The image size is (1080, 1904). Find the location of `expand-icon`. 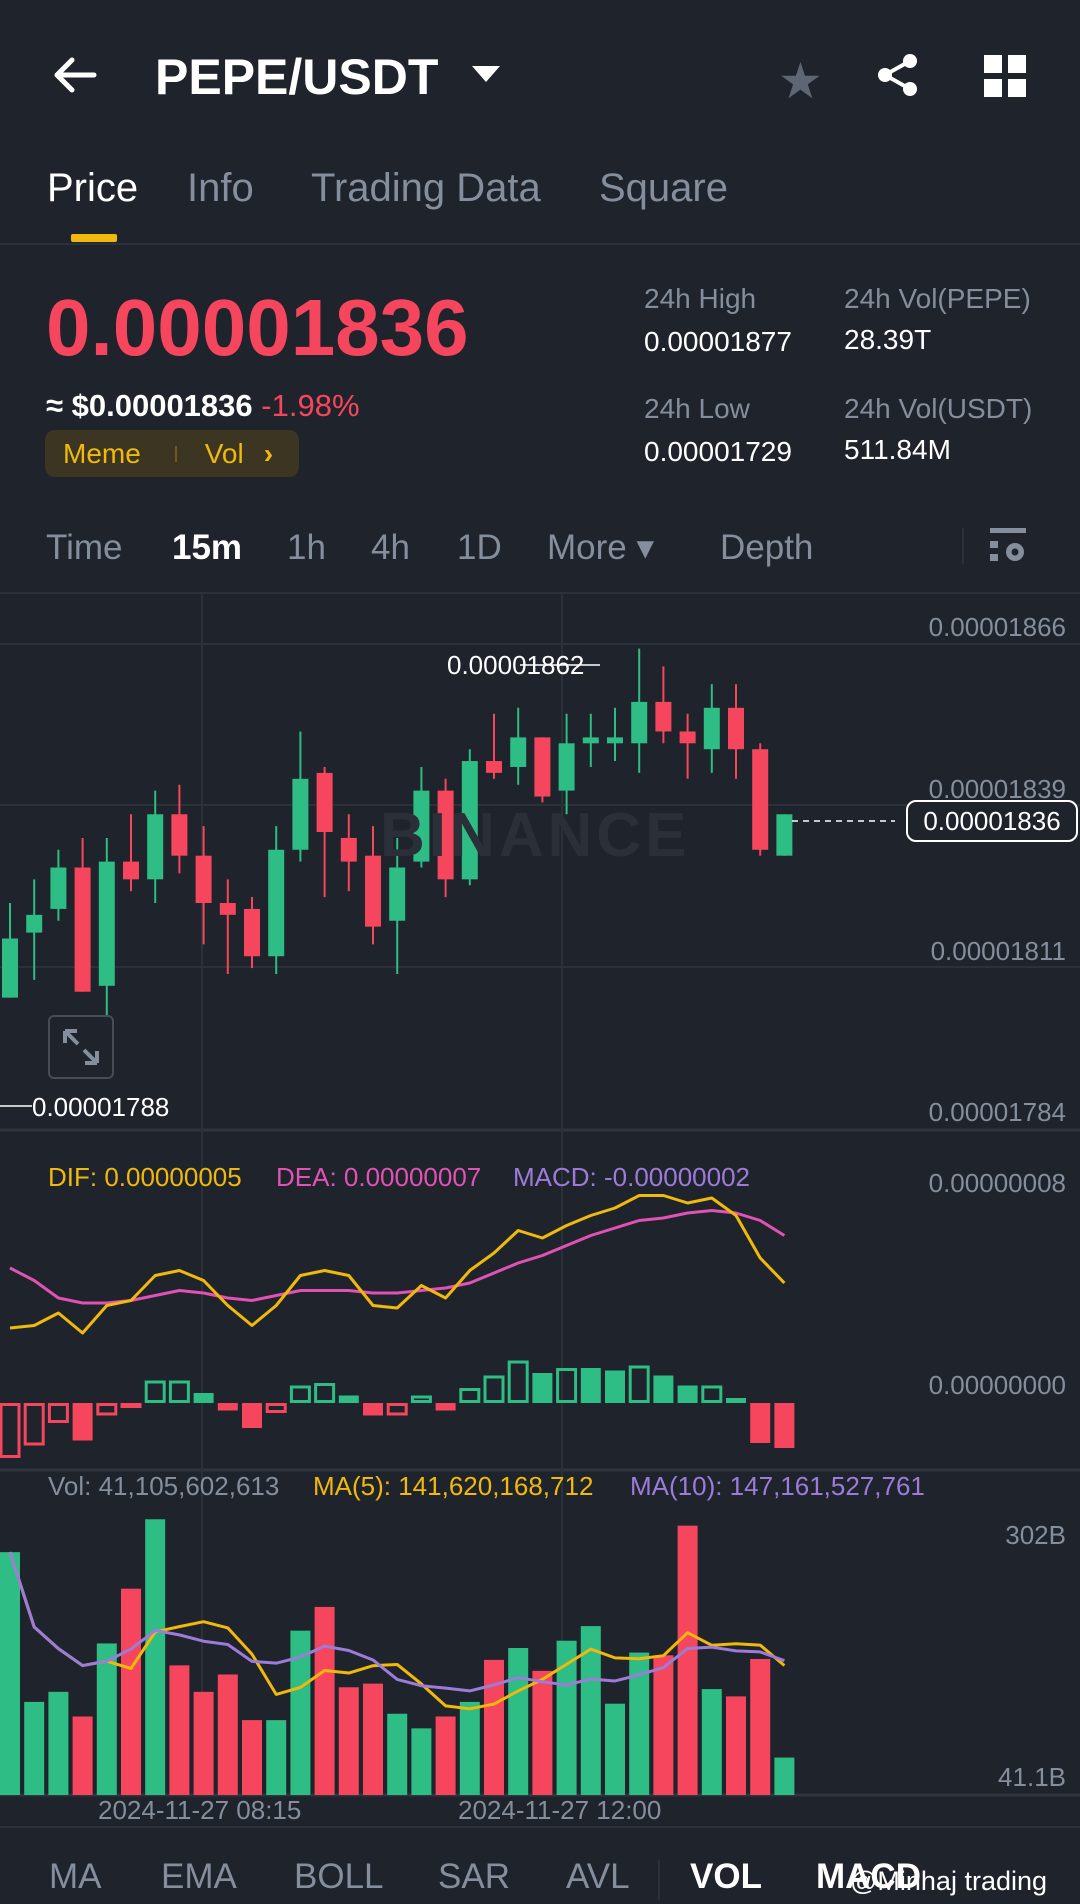

expand-icon is located at coordinates (81, 1047).